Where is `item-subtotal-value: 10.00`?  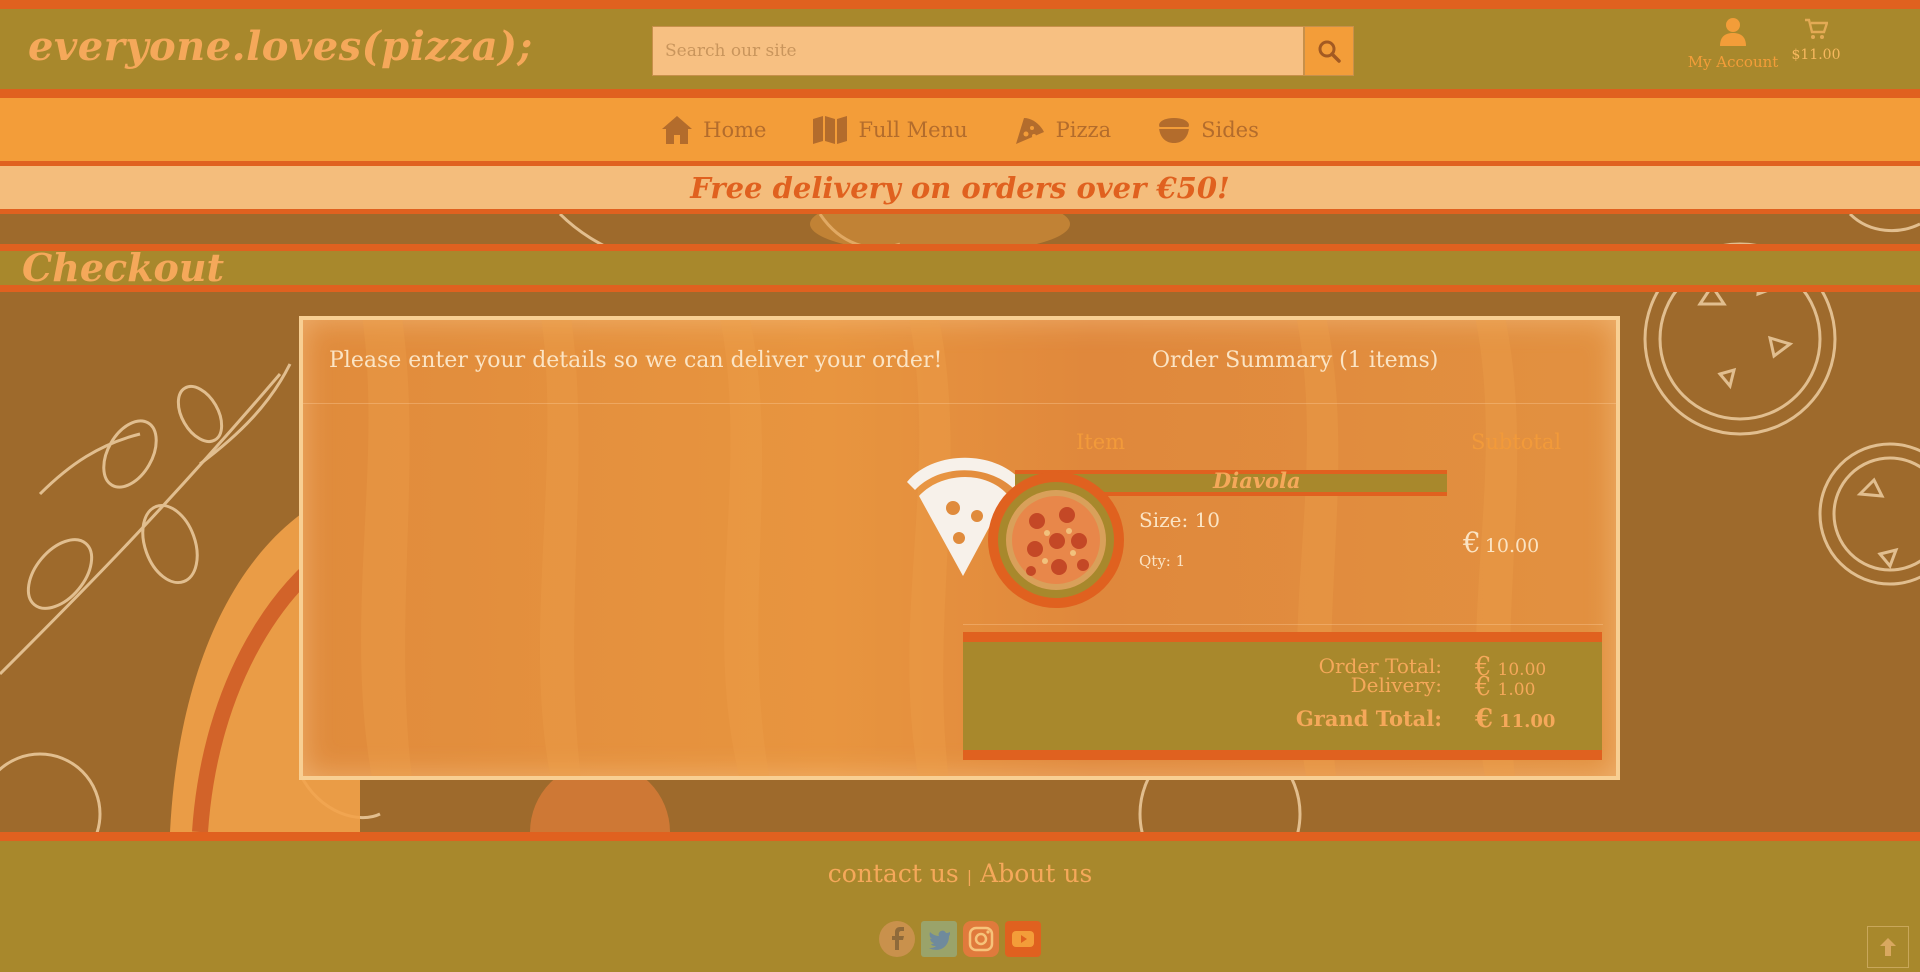
item-subtotal-value: 10.00 is located at coordinates (1512, 546).